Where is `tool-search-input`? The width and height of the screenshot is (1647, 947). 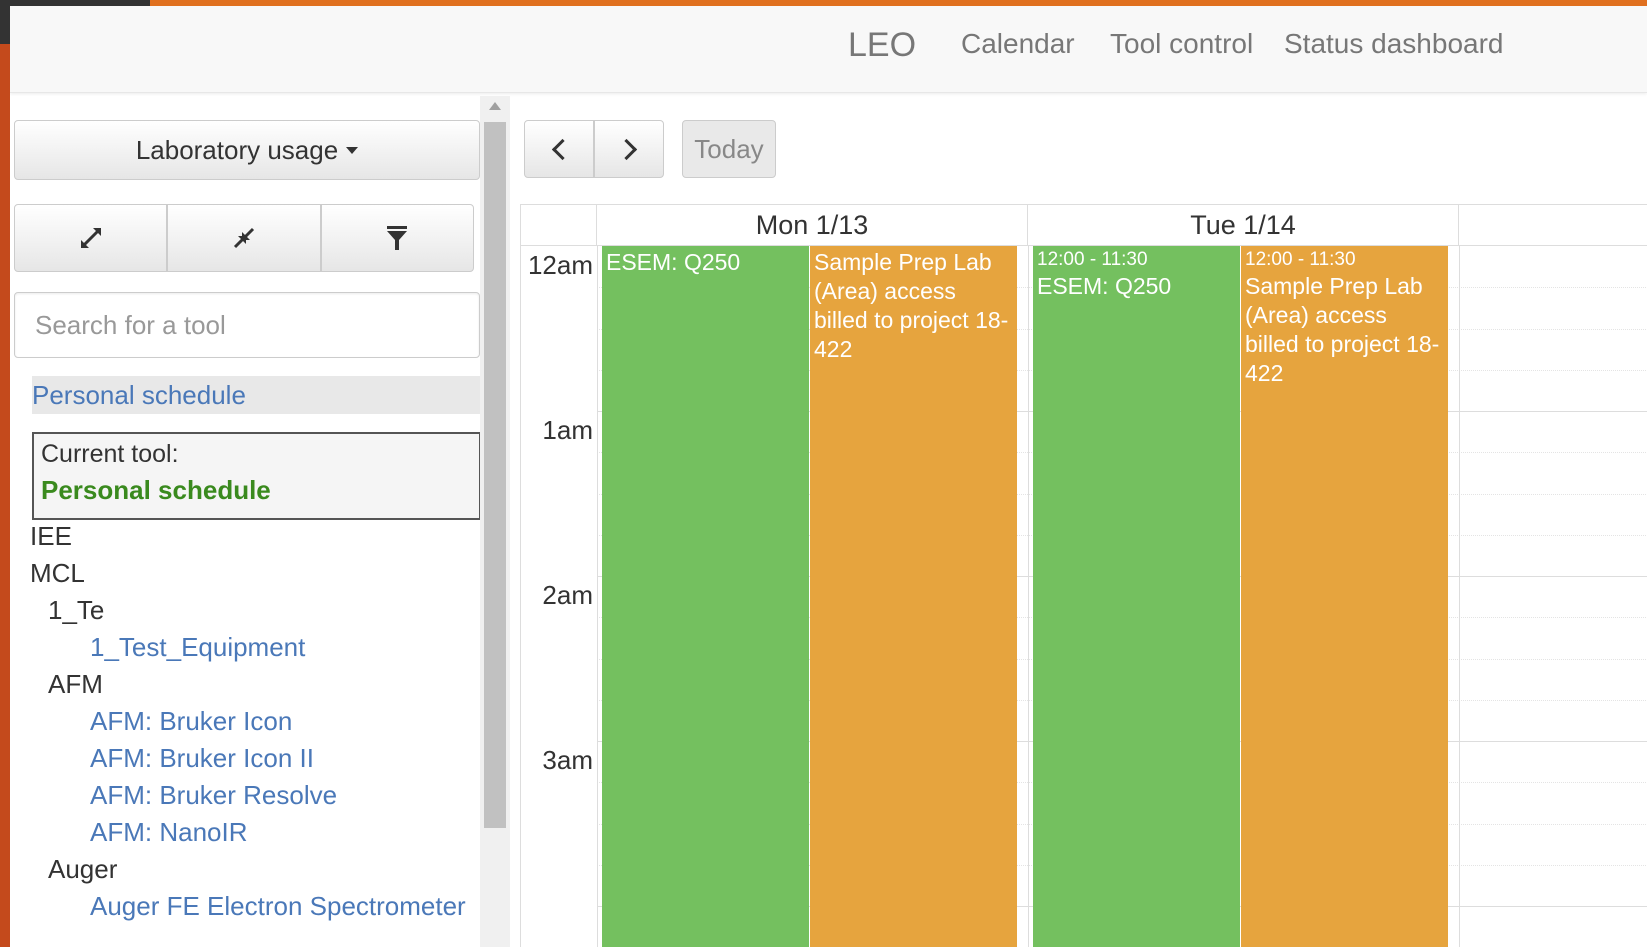
tool-search-input is located at coordinates (247, 325).